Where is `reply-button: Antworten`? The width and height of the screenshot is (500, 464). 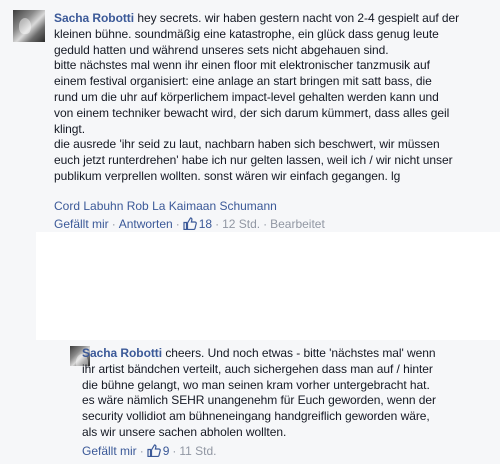 reply-button: Antworten is located at coordinates (146, 224).